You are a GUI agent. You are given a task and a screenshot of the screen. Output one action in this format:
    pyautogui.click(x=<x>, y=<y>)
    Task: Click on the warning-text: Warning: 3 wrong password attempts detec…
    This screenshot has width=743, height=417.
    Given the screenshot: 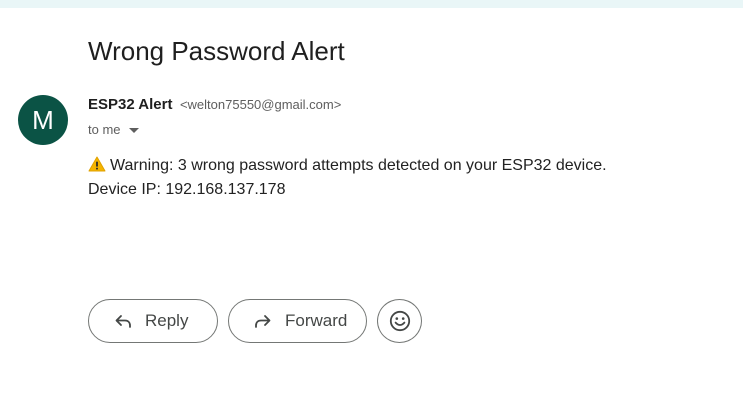 What is the action you would take?
    pyautogui.click(x=358, y=165)
    